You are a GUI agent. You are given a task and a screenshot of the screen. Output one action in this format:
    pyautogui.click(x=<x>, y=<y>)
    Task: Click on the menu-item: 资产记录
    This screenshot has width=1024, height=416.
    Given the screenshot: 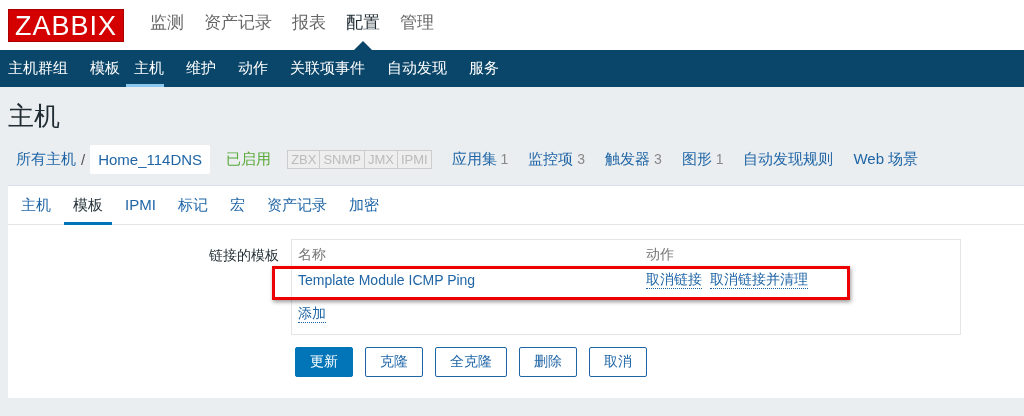 What is the action you would take?
    pyautogui.click(x=238, y=25)
    